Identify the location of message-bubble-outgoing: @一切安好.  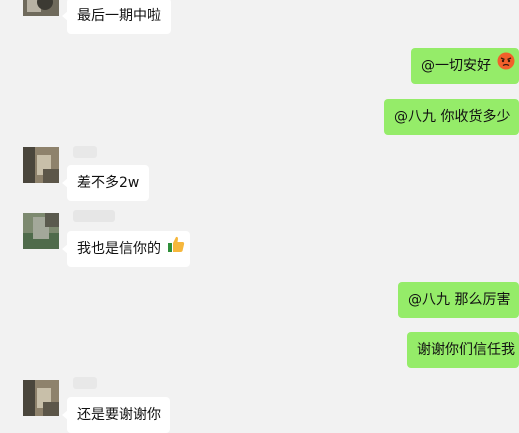
(465, 66).